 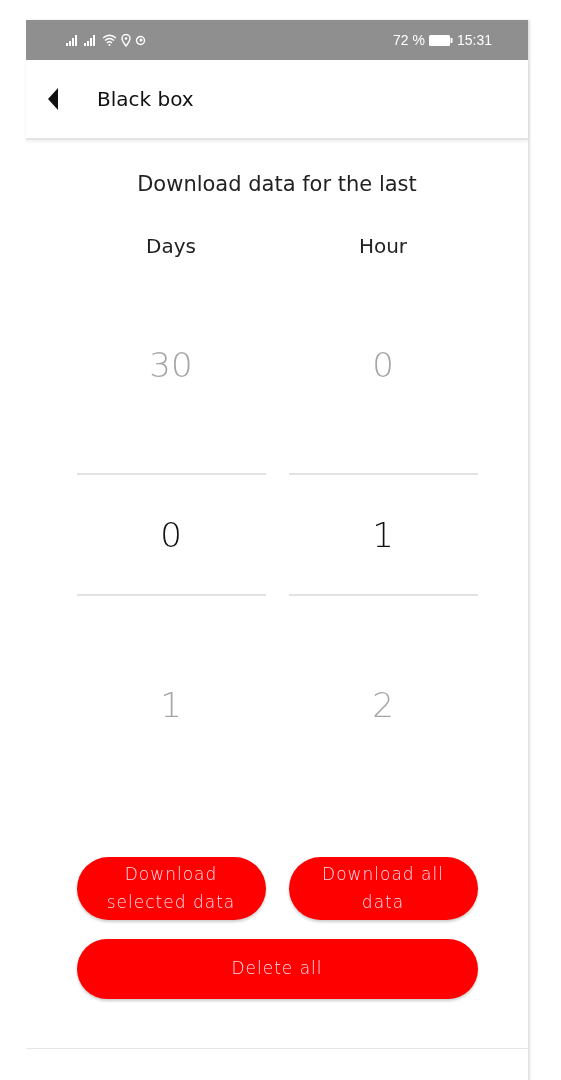 I want to click on picker-label: Hour, so click(x=383, y=246).